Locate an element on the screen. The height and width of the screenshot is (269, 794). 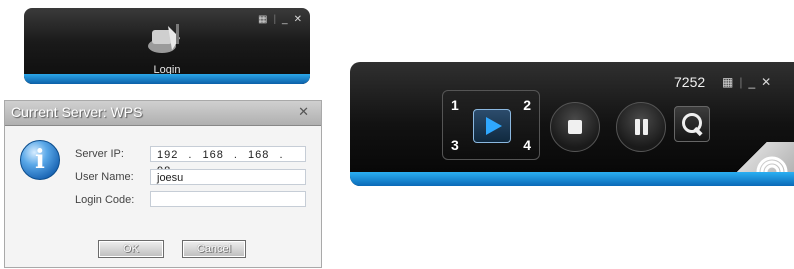
user-name-field: joesu is located at coordinates (228, 177).